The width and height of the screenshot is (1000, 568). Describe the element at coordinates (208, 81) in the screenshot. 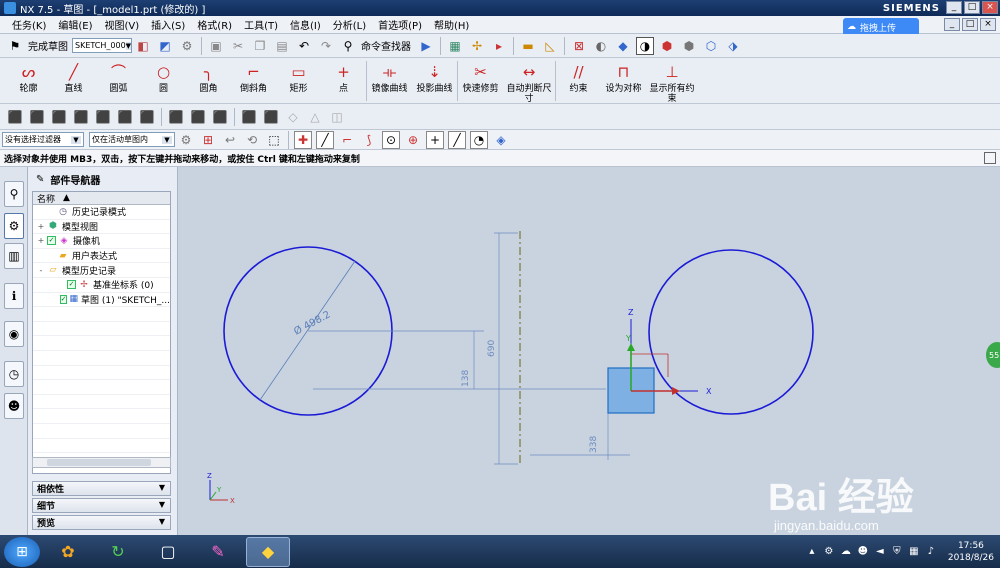

I see `tool-fillet-button: ╮ 圆角` at that location.